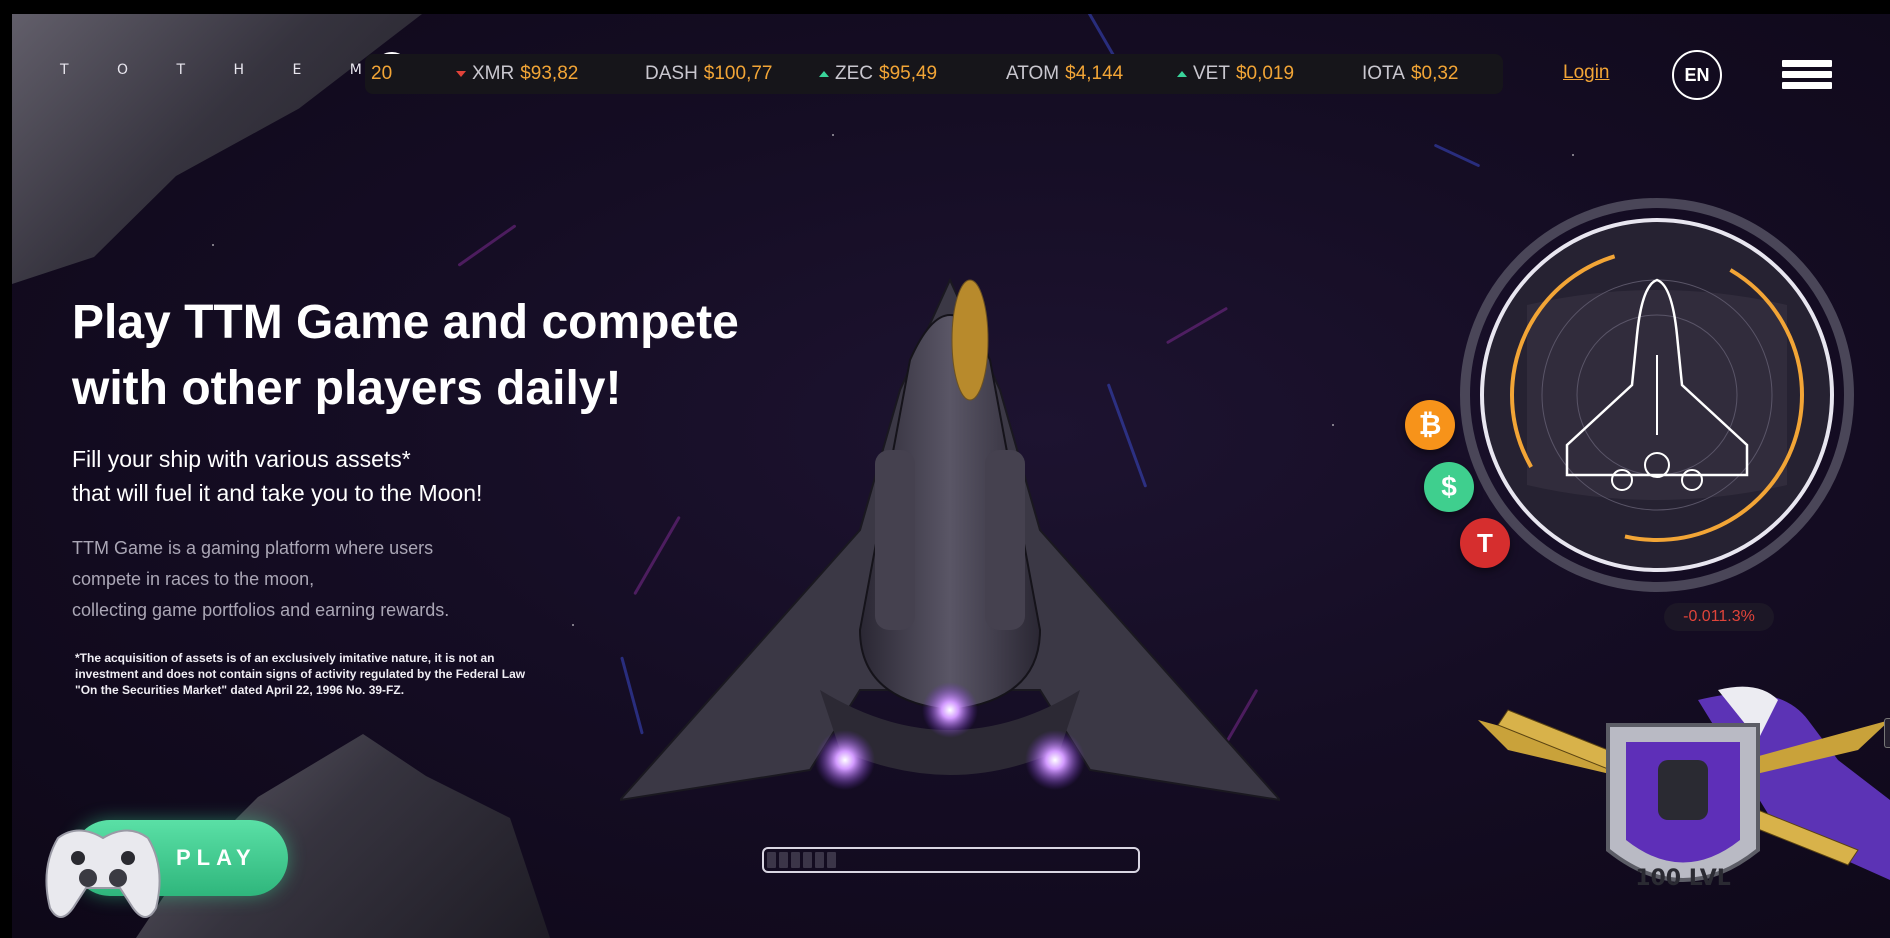 This screenshot has height=938, width=1890. I want to click on ticker-price: $0,019, so click(1265, 73).